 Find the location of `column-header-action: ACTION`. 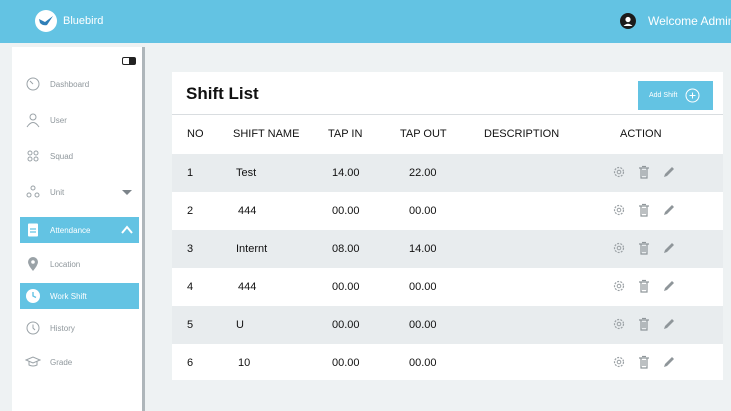

column-header-action: ACTION is located at coordinates (641, 134).